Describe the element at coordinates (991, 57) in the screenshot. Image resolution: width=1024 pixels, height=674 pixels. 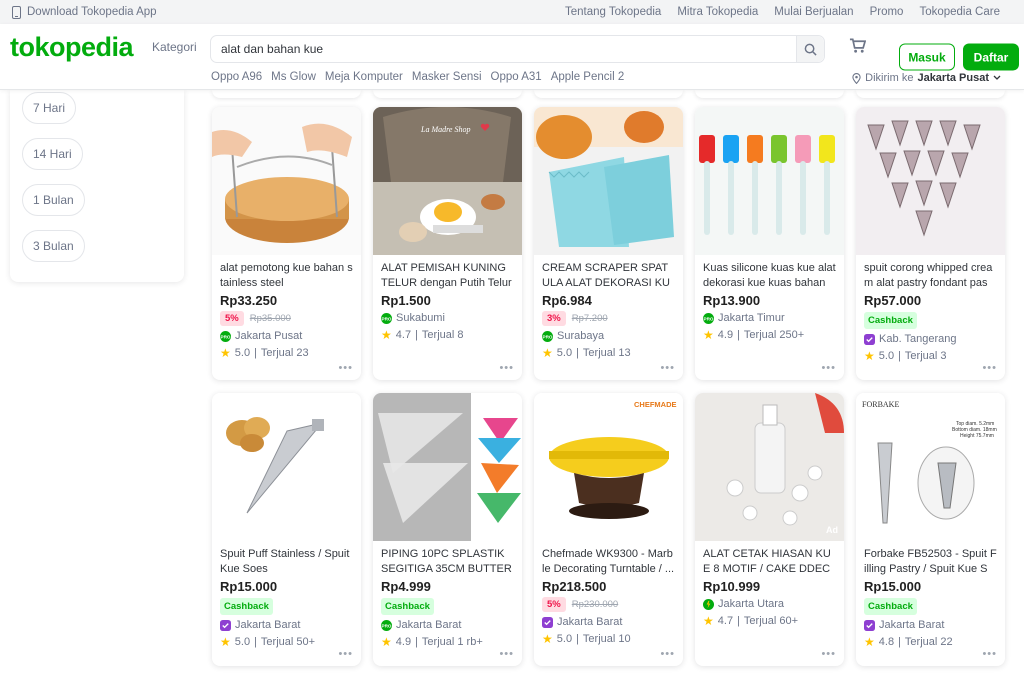
I see `register-button: Daftar` at that location.